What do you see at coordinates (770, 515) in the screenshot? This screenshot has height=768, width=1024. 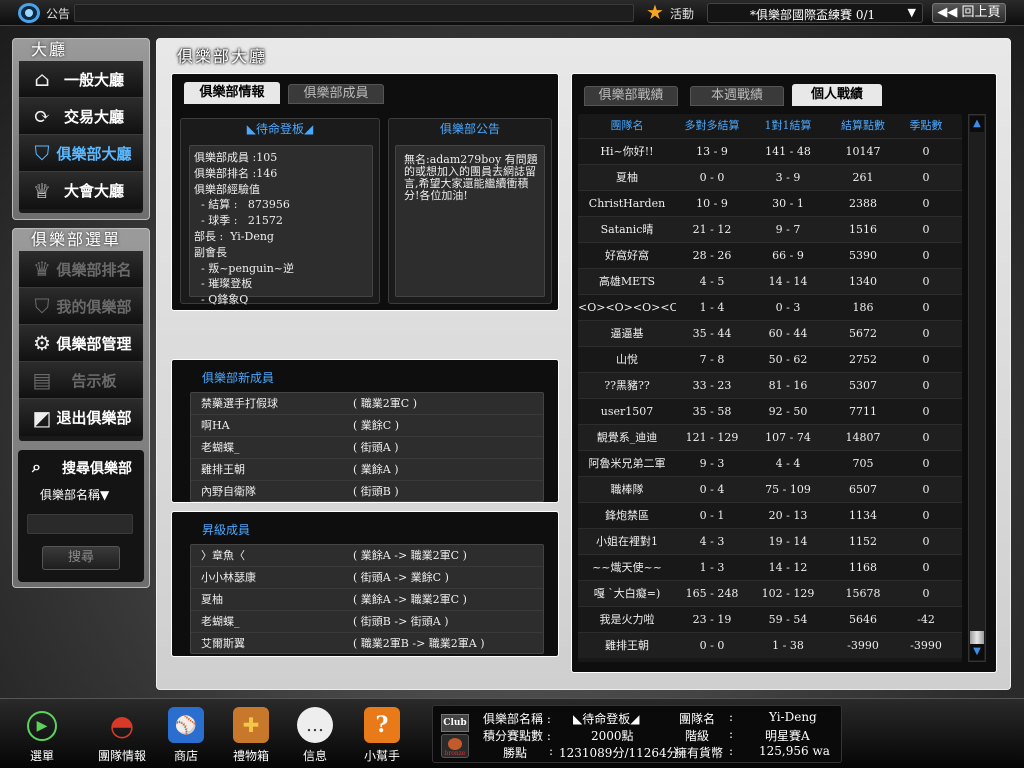 I see `table-row: 鋒炮禁區 0 - 1 20 - 13 1134 0` at bounding box center [770, 515].